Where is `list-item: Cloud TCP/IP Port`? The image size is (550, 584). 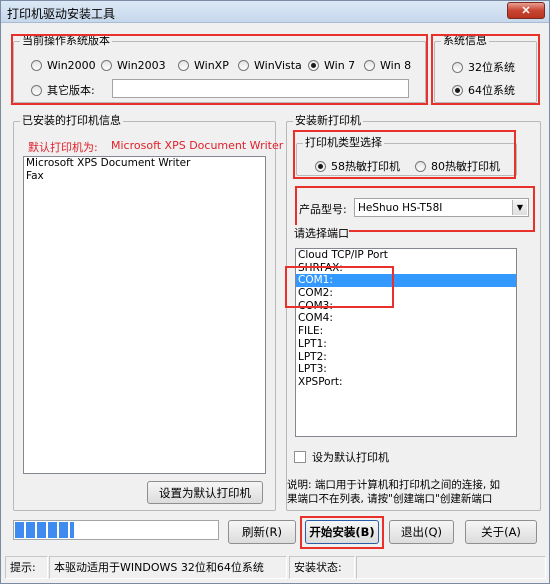 list-item: Cloud TCP/IP Port is located at coordinates (406, 255).